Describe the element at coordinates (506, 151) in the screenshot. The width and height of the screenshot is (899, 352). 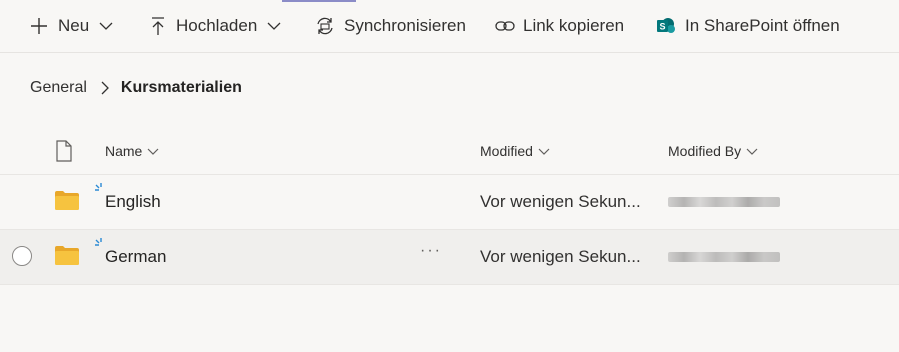
I see `modified-column-label: Modified` at that location.